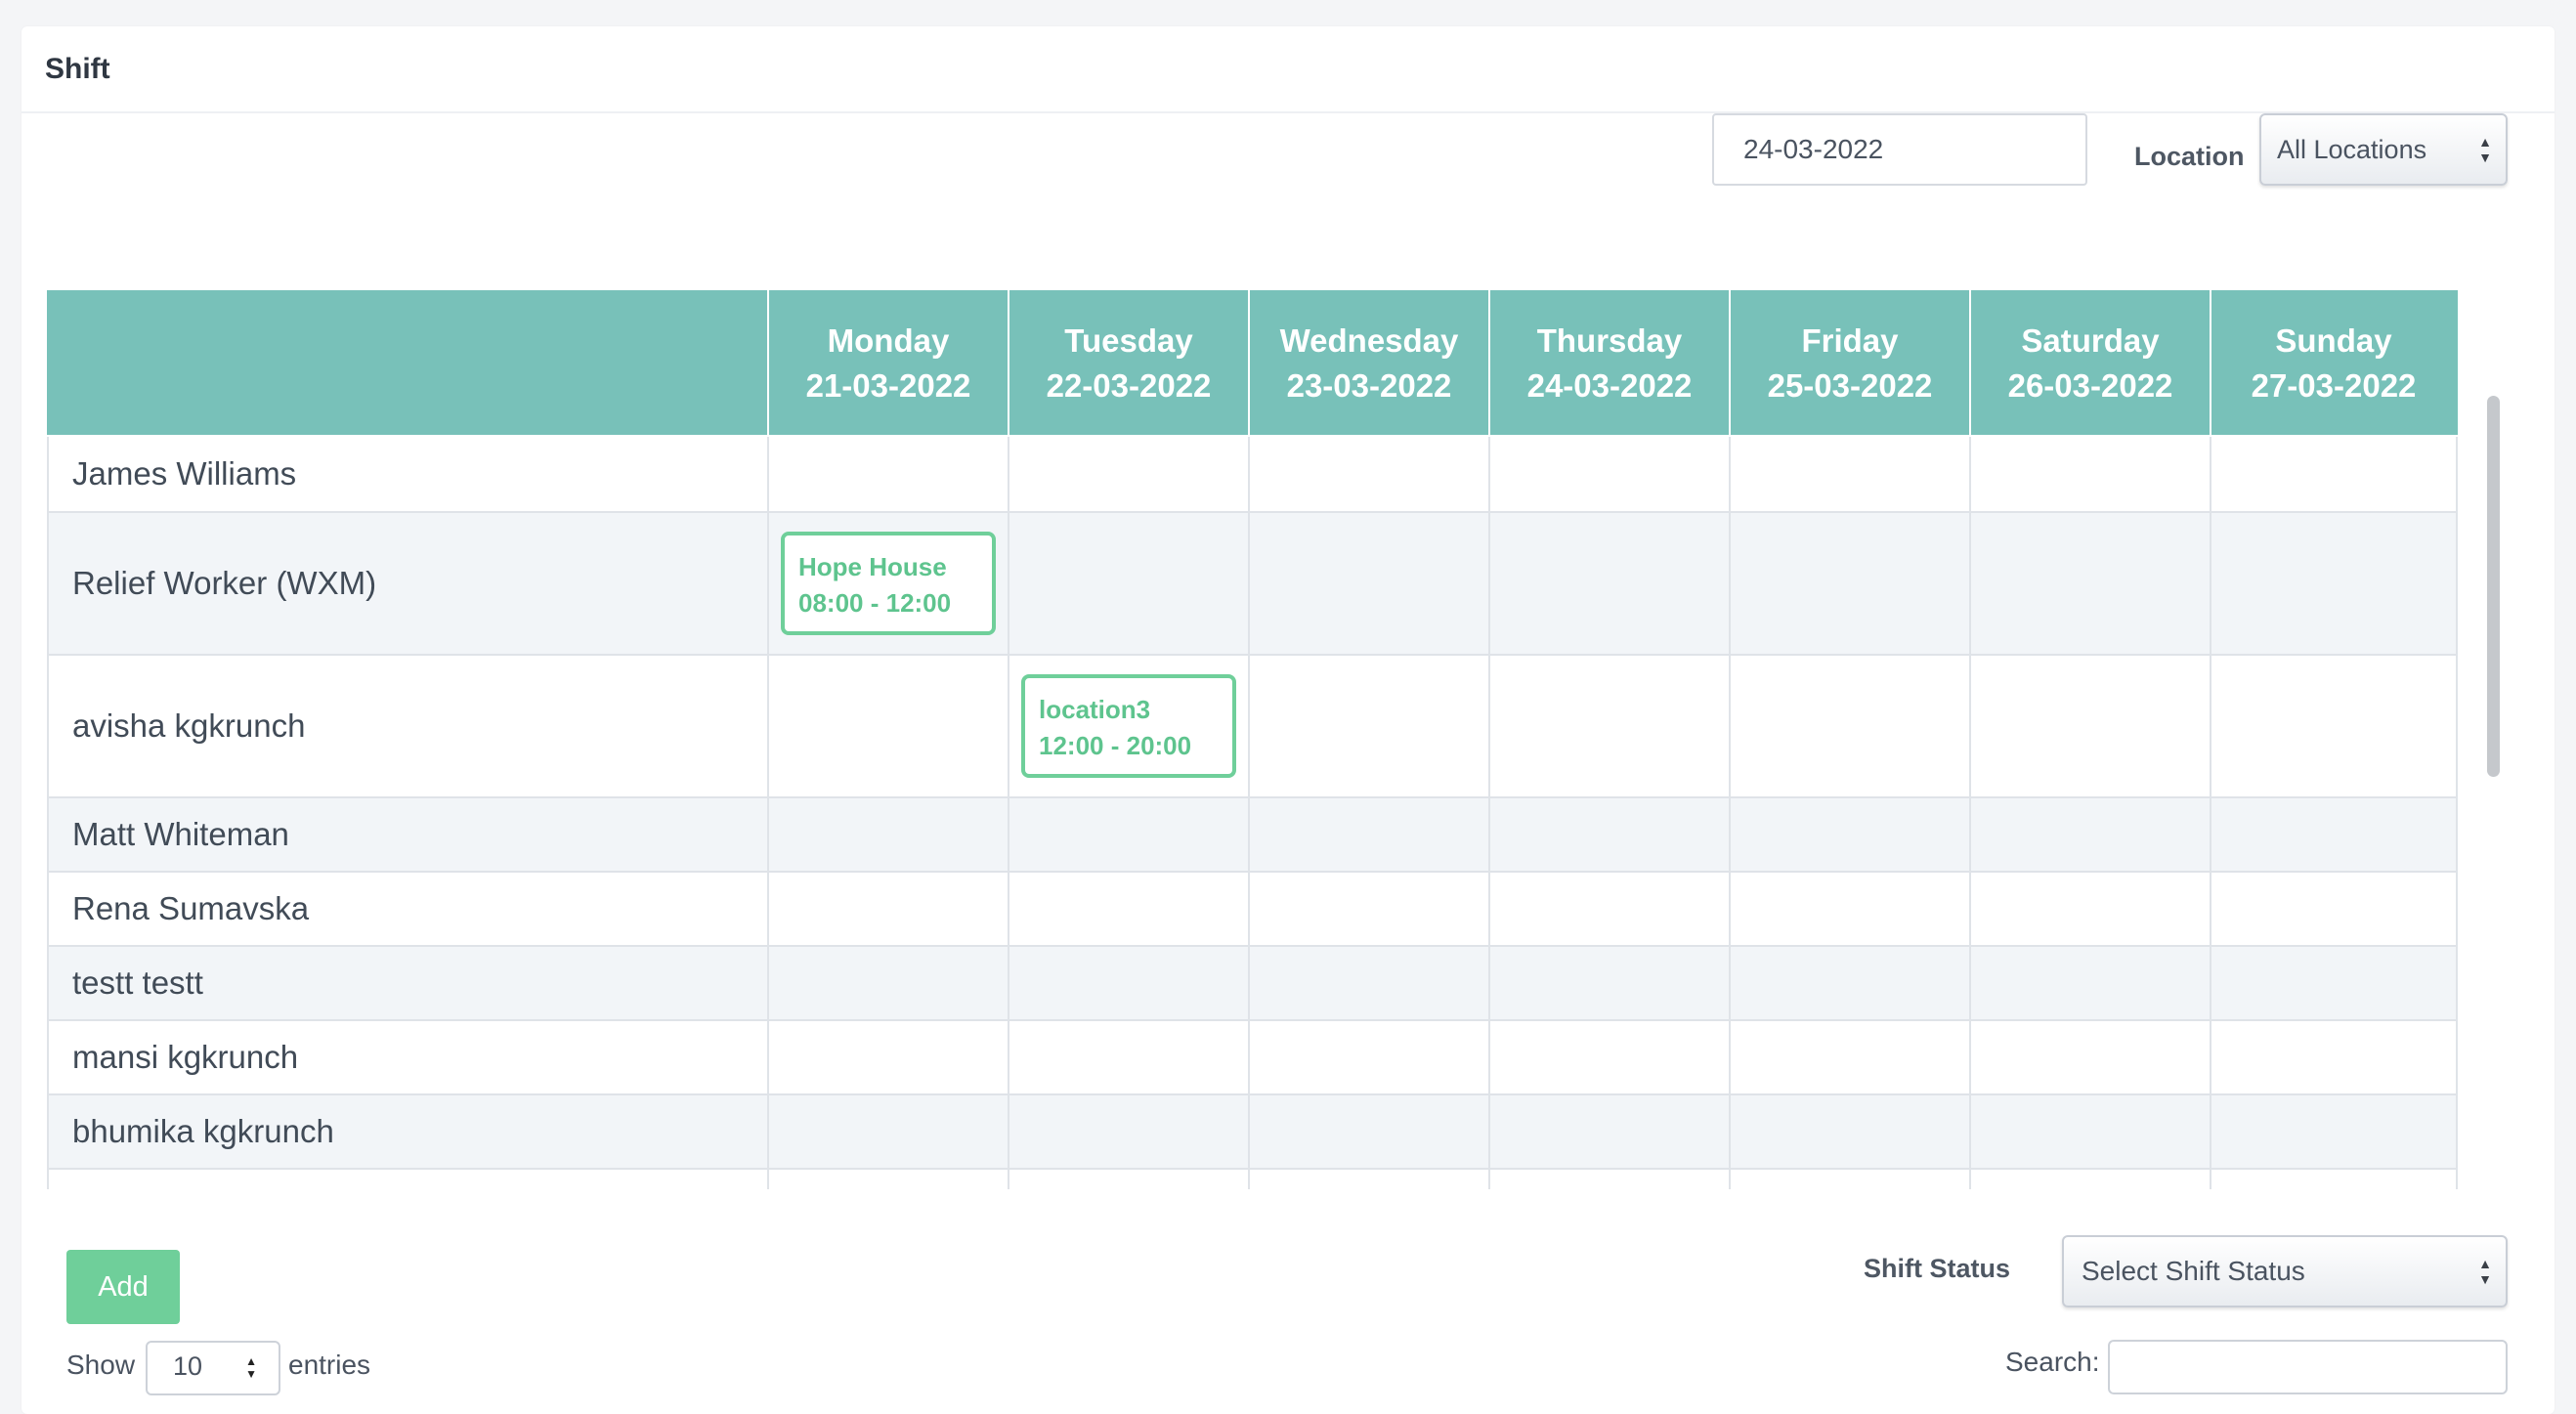 Image resolution: width=2576 pixels, height=1414 pixels. I want to click on employee-name: mansi kgkrunch, so click(408, 1057).